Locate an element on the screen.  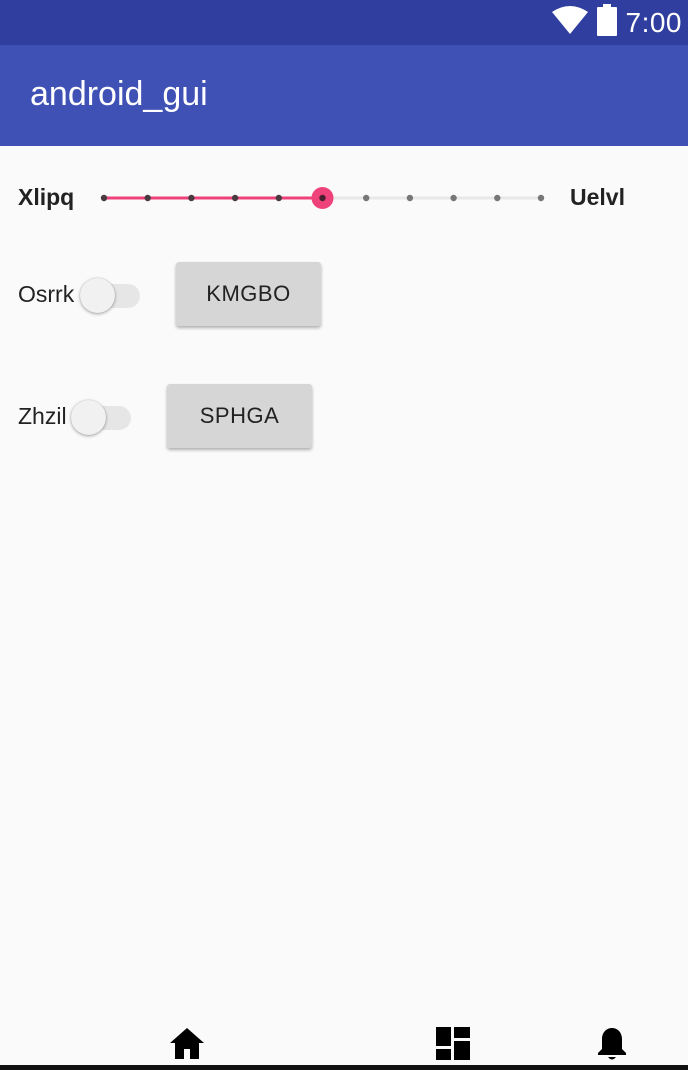
slider-thumb-dot is located at coordinates (322, 198).